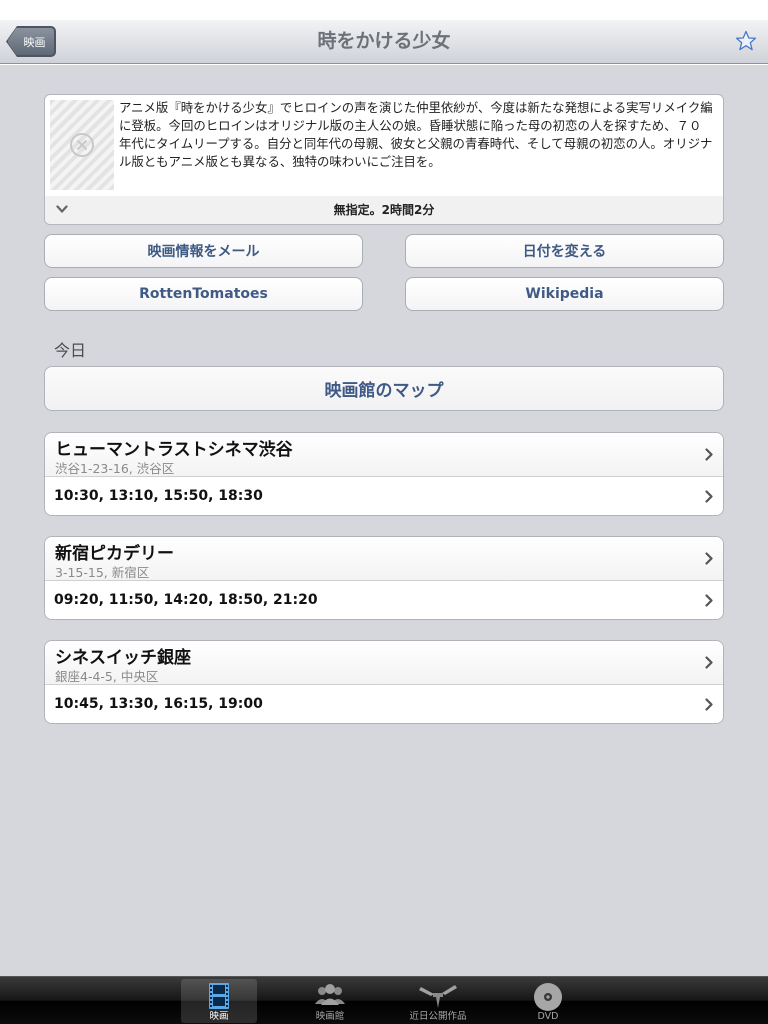  I want to click on tab-theaters-label: 映画館, so click(330, 1016).